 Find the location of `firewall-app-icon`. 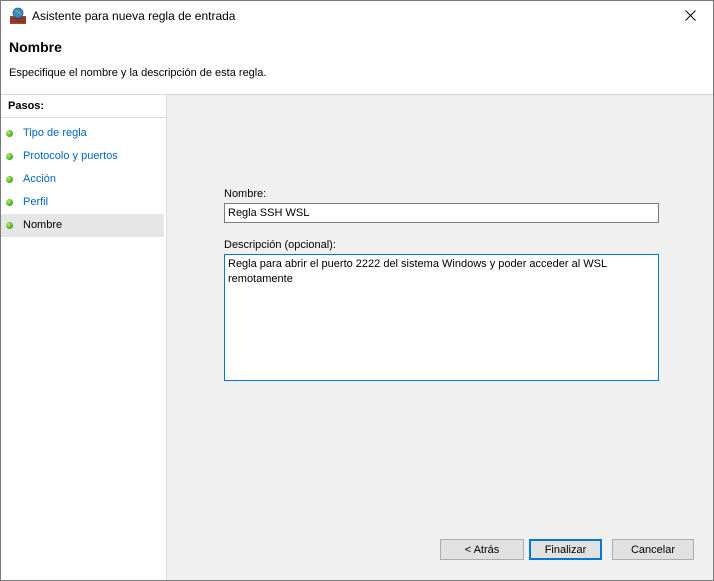

firewall-app-icon is located at coordinates (18, 16).